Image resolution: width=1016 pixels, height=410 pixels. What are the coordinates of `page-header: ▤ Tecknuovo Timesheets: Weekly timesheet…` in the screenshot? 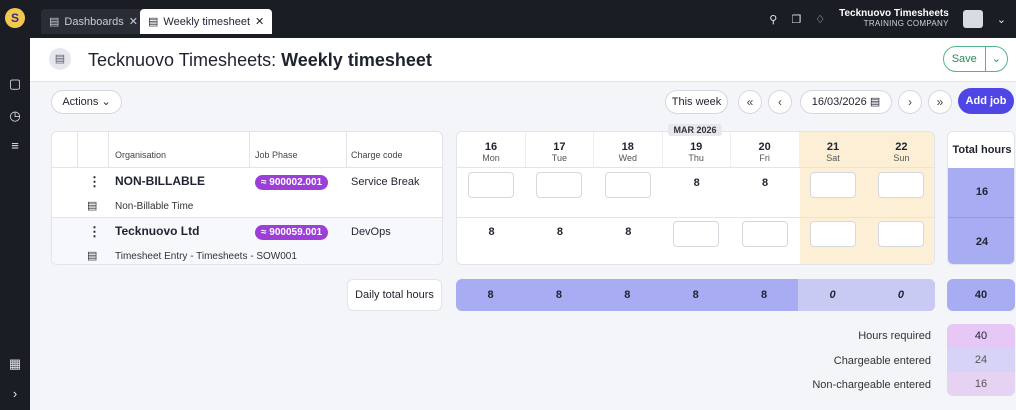 It's located at (523, 60).